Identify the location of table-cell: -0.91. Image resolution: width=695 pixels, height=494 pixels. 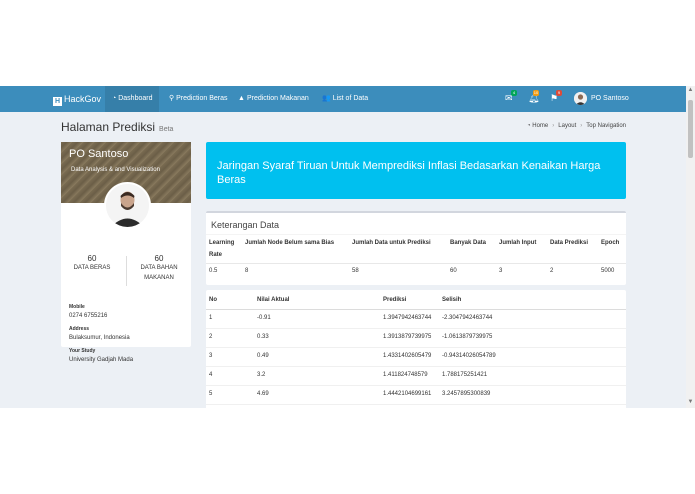
(264, 318).